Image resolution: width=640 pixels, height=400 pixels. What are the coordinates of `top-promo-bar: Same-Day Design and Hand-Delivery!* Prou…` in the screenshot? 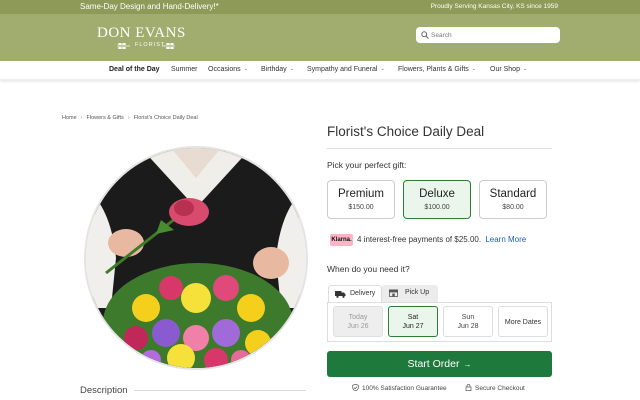 It's located at (320, 7).